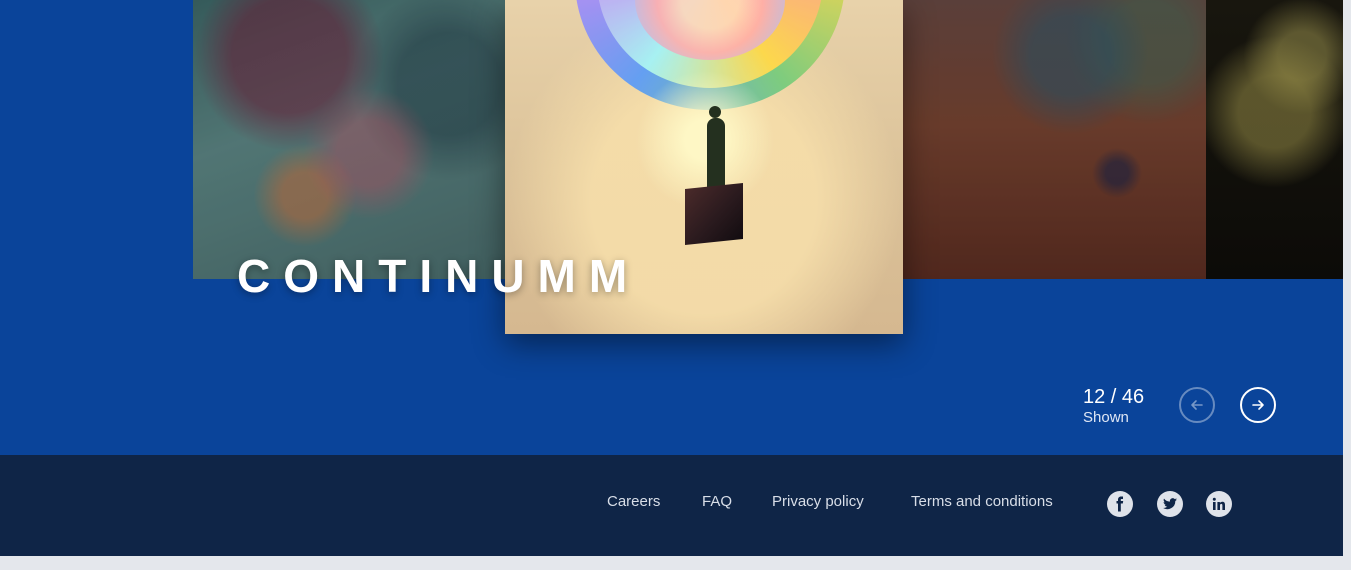 The width and height of the screenshot is (1351, 570). What do you see at coordinates (818, 501) in the screenshot?
I see `footer-link-privacy-policy: Privacy policy` at bounding box center [818, 501].